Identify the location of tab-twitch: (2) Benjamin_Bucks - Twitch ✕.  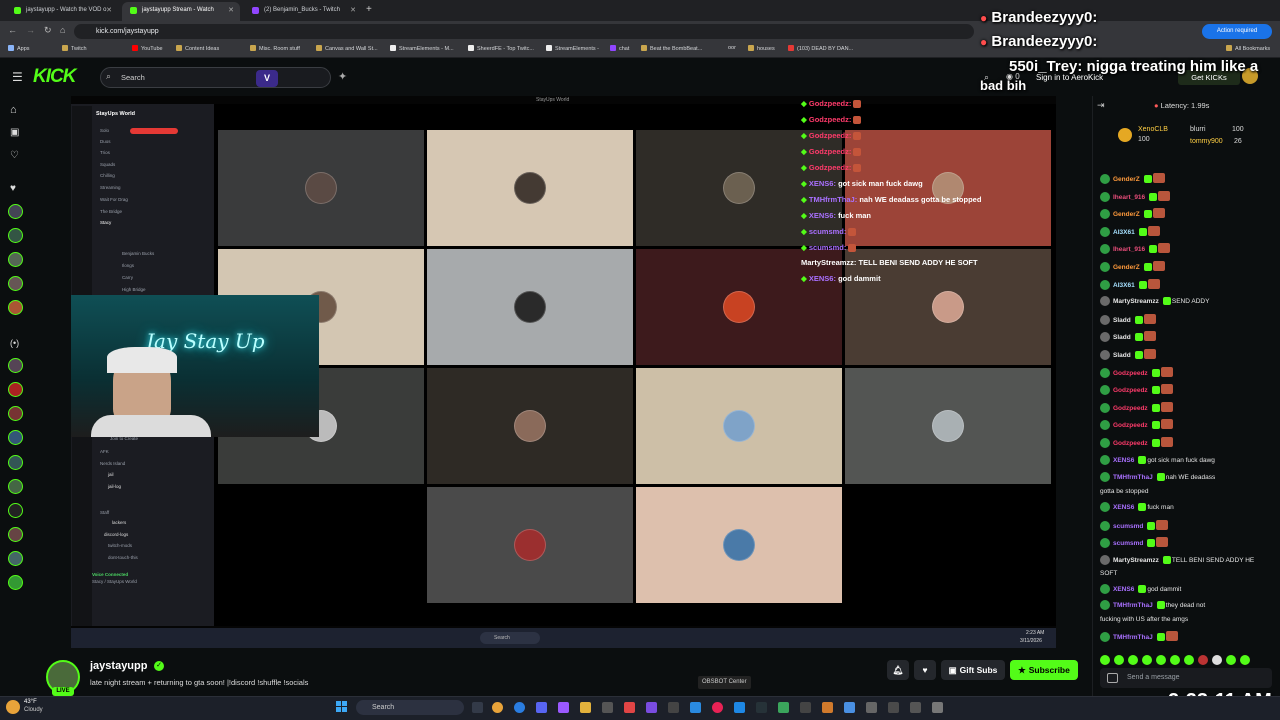
(303, 11).